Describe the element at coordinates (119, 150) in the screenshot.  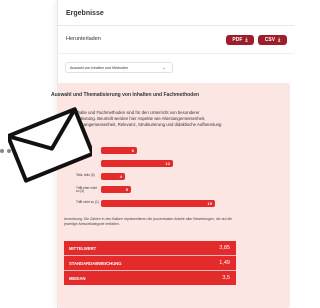
I see `bar: 6` at that location.